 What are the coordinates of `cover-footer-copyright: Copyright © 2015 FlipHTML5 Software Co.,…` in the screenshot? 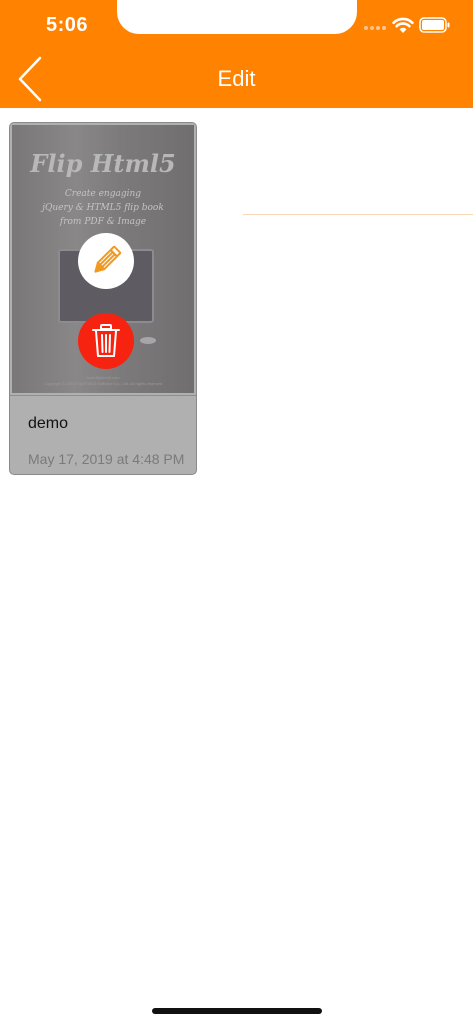 It's located at (103, 383).